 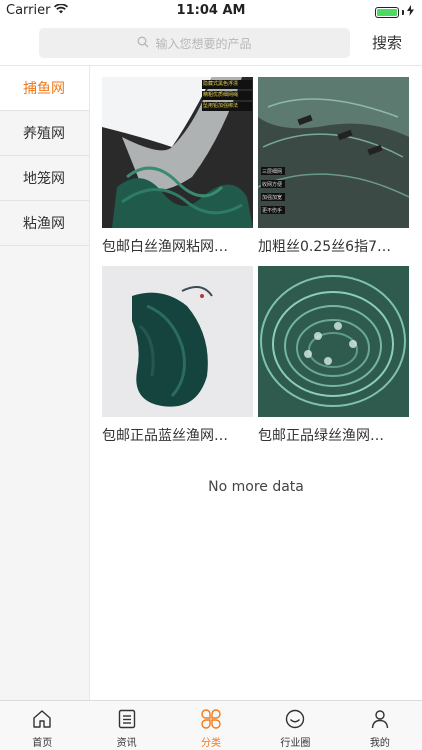 I want to click on sidebar-item-1: 养殖网, so click(x=44, y=133).